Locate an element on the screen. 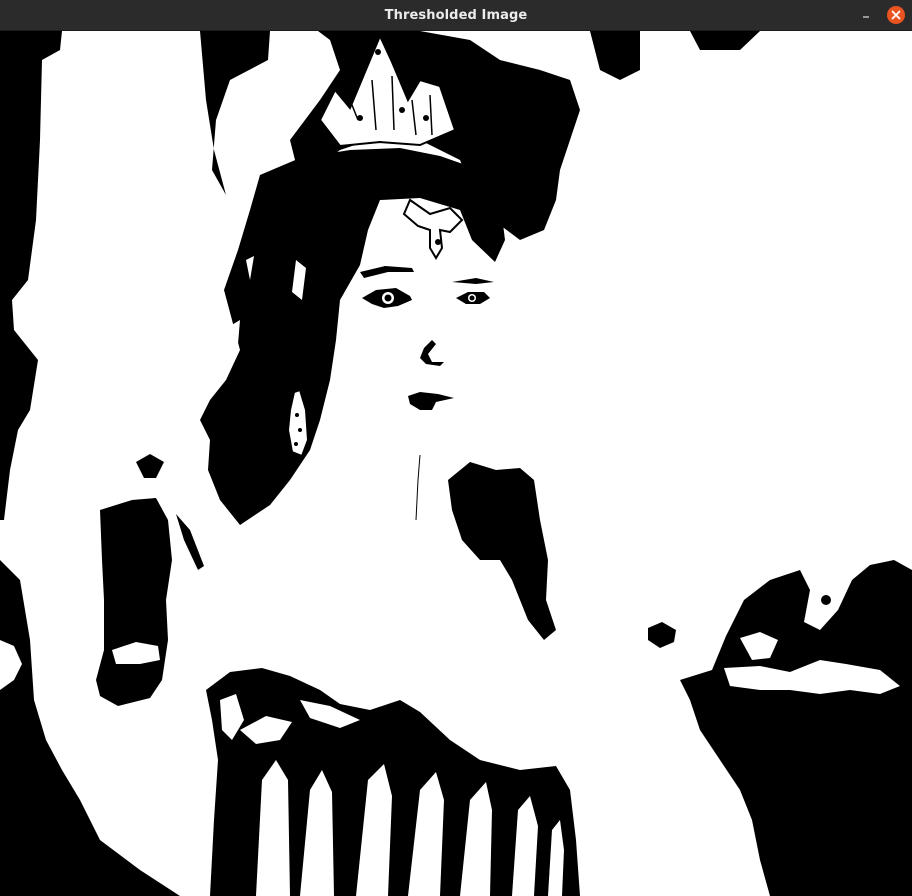 The image size is (912, 896). title-bar: Thresholded Image is located at coordinates (456, 15).